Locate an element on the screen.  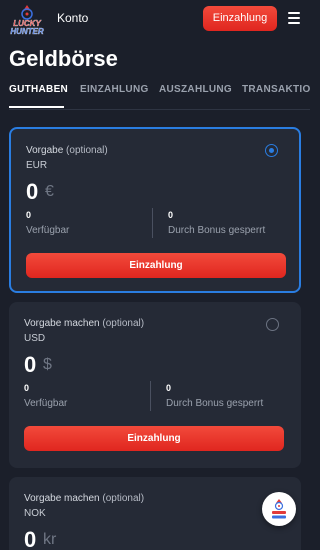
support-chat-button is located at coordinates (279, 509).